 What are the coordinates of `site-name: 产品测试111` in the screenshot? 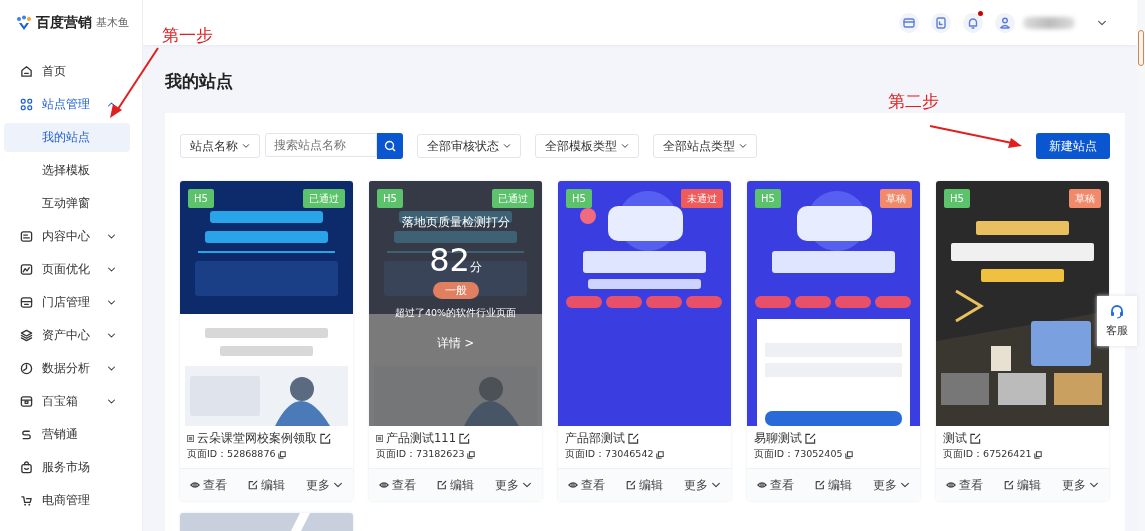 It's located at (421, 438).